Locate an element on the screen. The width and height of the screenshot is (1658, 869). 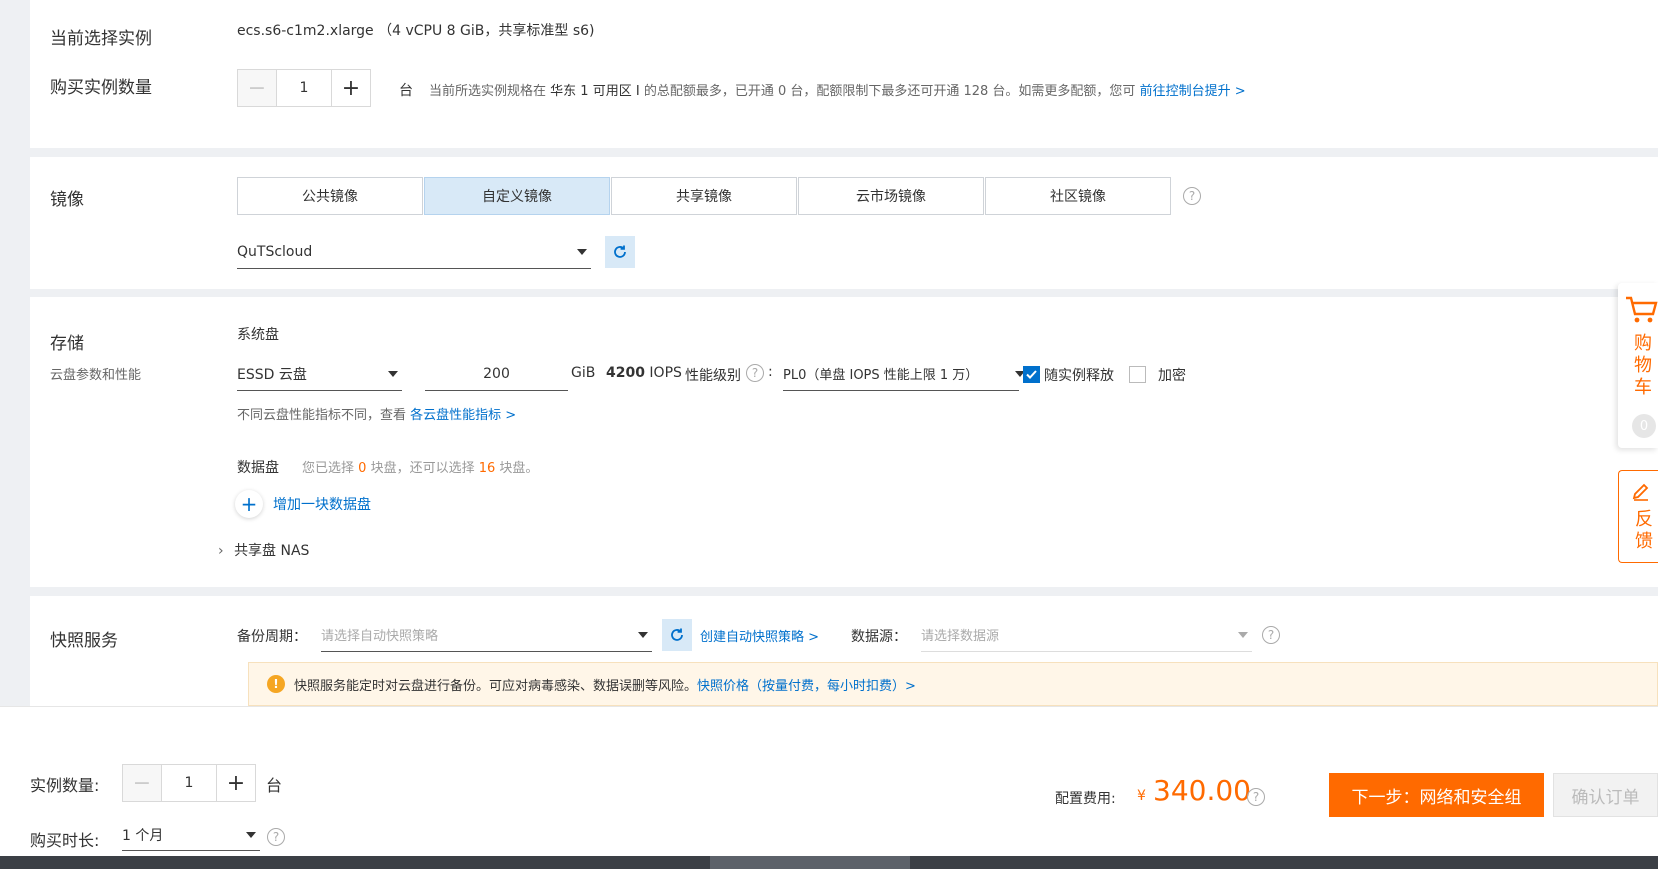
footer-qty-value: 1 is located at coordinates (189, 783).